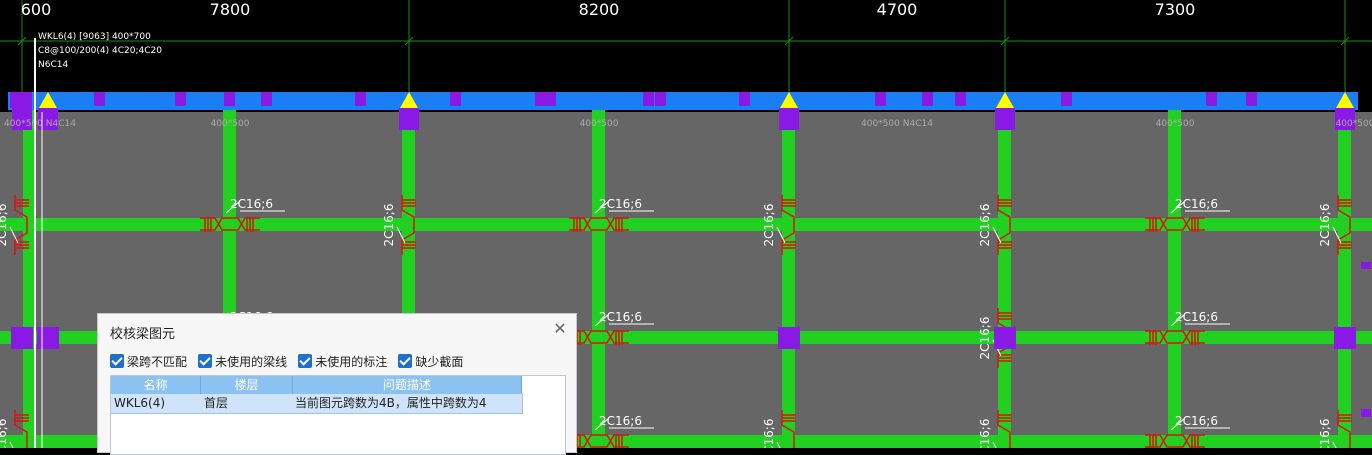 The height and width of the screenshot is (455, 1372). I want to click on filter-label: 未使用的梁线, so click(251, 362).